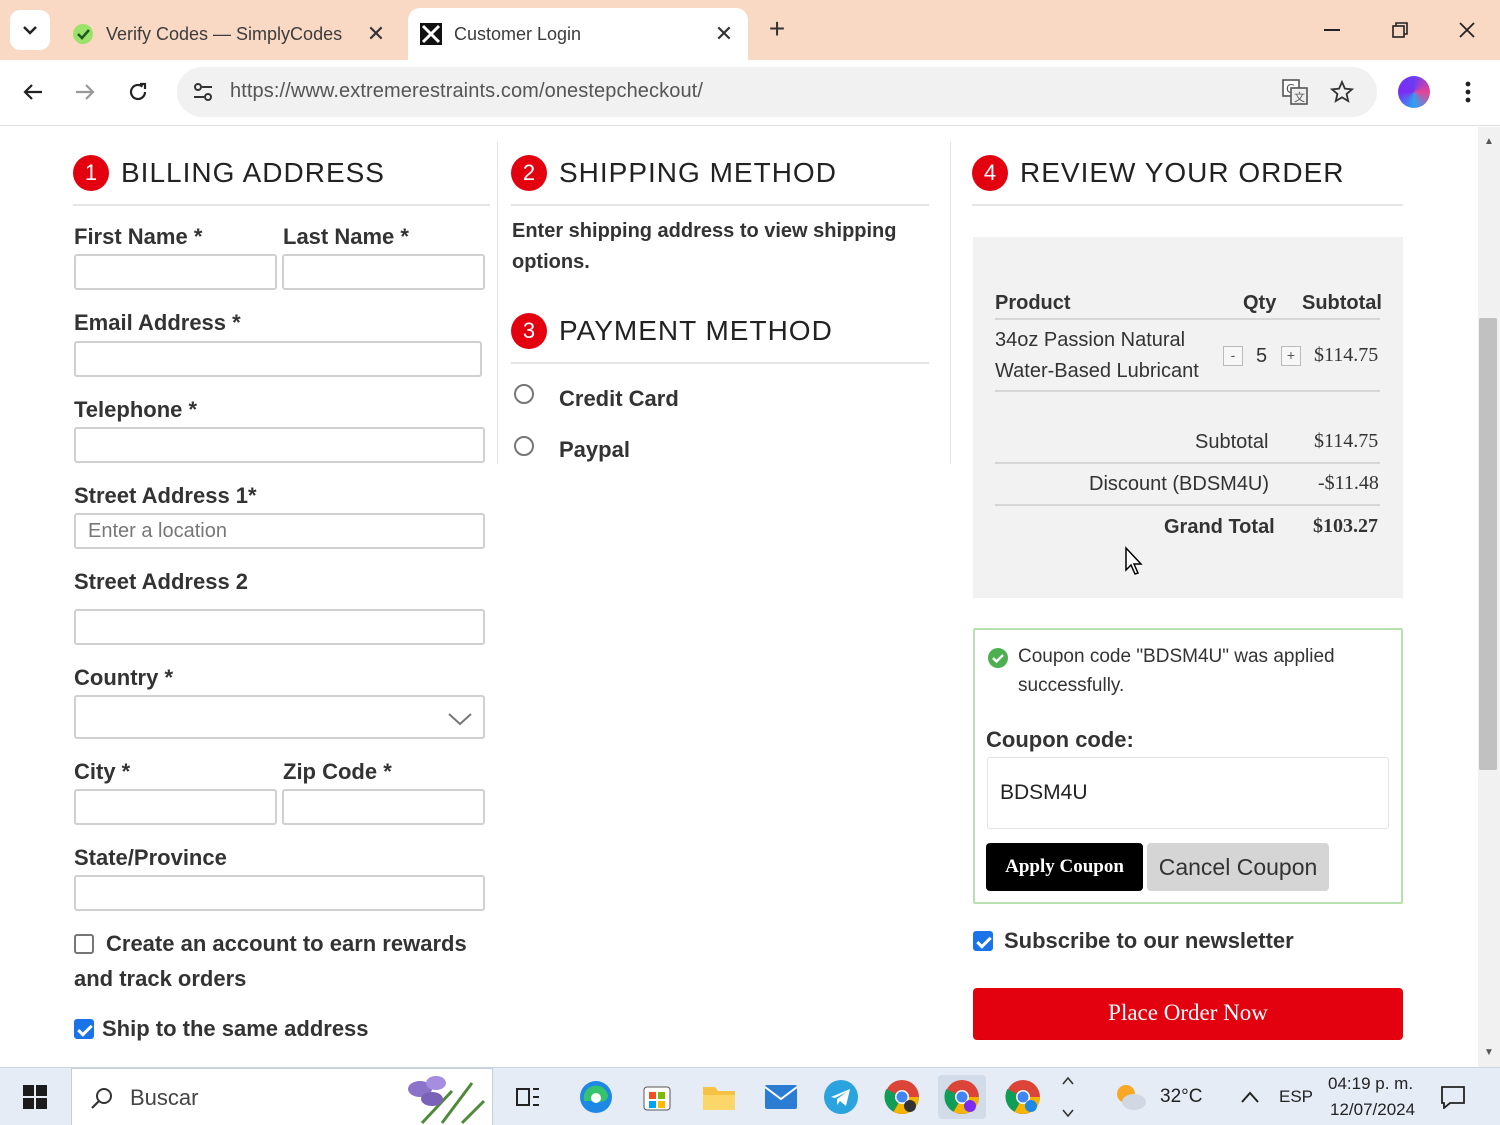 Image resolution: width=1500 pixels, height=1125 pixels. I want to click on back-button, so click(33, 92).